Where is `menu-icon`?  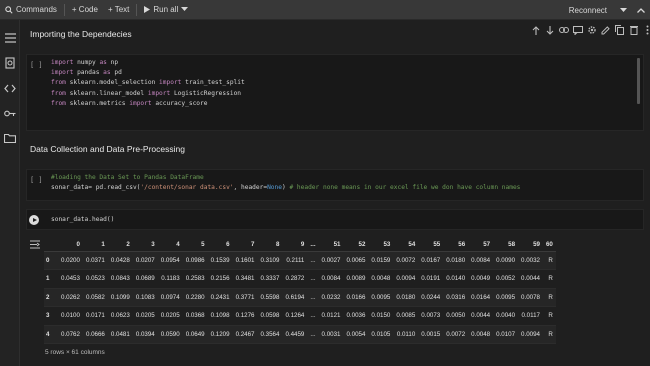 menu-icon is located at coordinates (10, 38).